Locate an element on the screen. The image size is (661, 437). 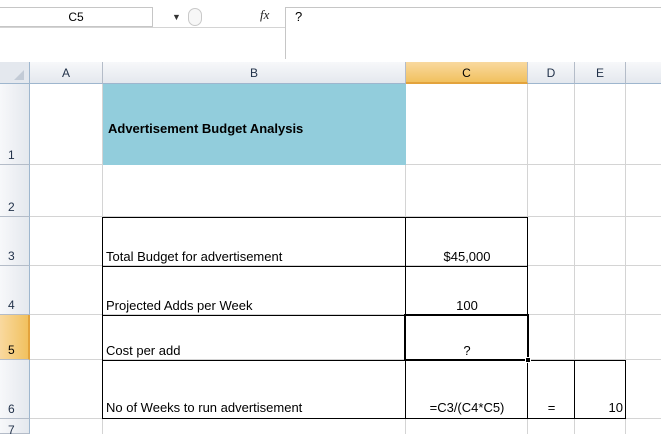
column-header-e: E is located at coordinates (600, 73).